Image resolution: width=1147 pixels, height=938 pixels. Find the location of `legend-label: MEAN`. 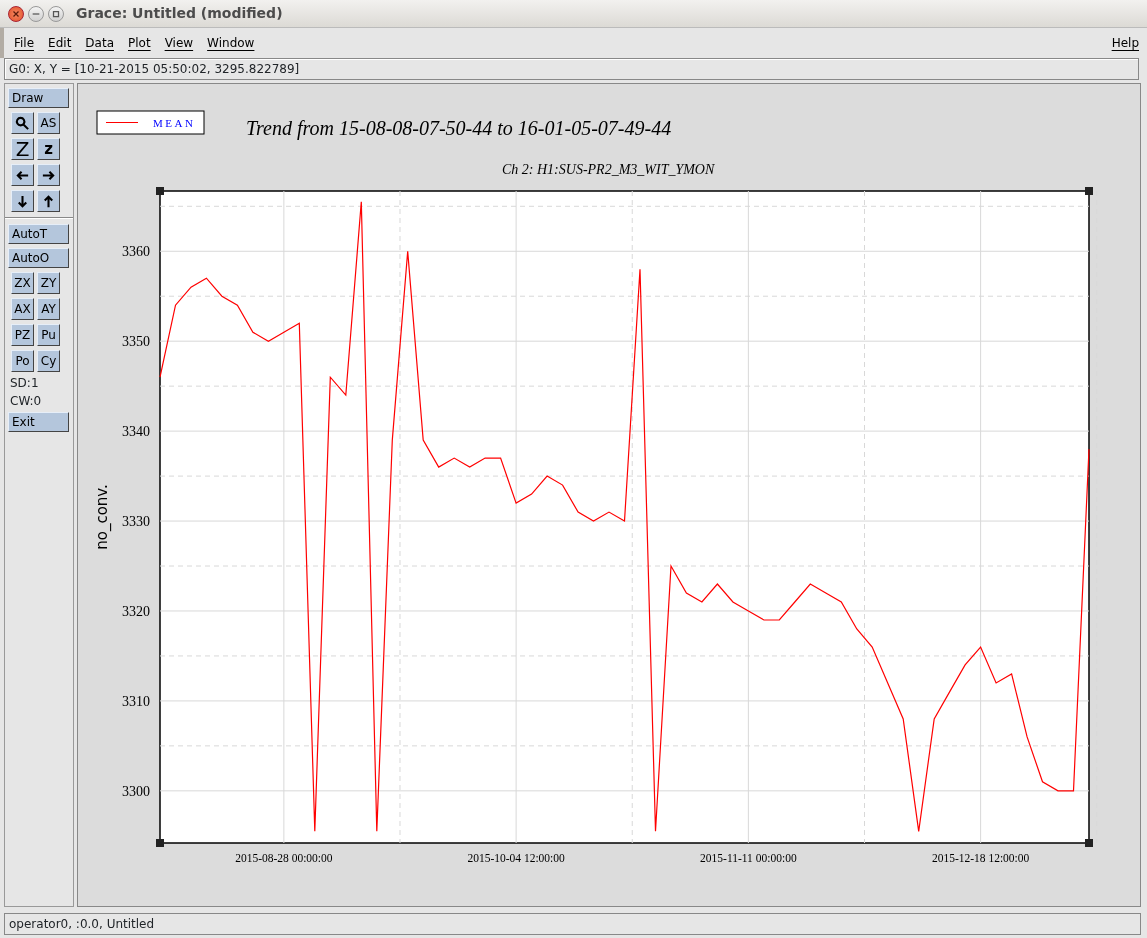

legend-label: MEAN is located at coordinates (174, 123).